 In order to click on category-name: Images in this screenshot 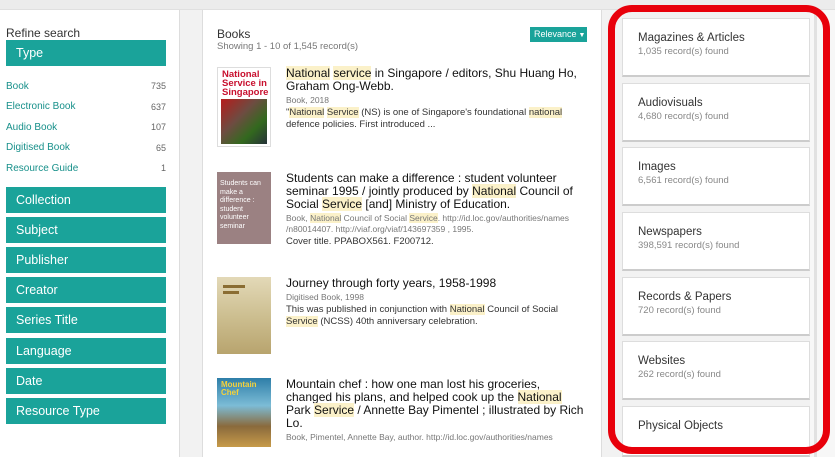, I will do `click(657, 167)`.